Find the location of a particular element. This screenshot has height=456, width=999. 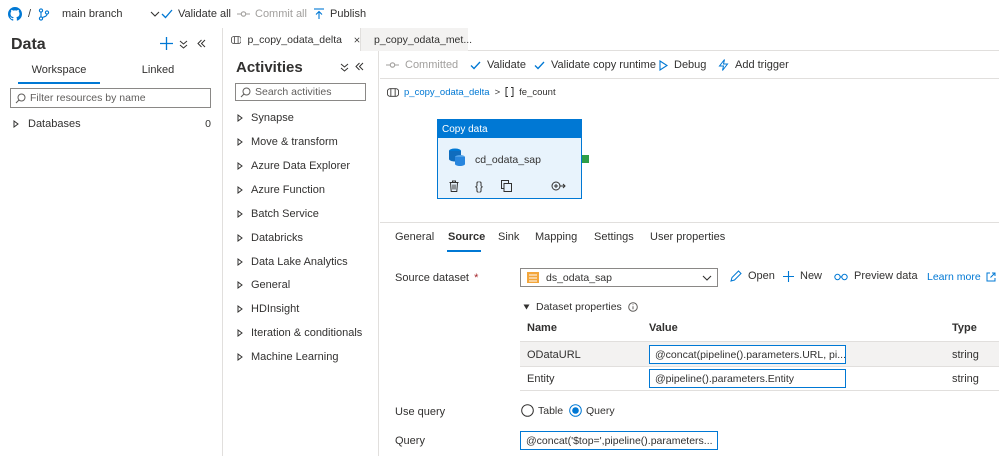

data-pane-title: Data is located at coordinates (28, 44).